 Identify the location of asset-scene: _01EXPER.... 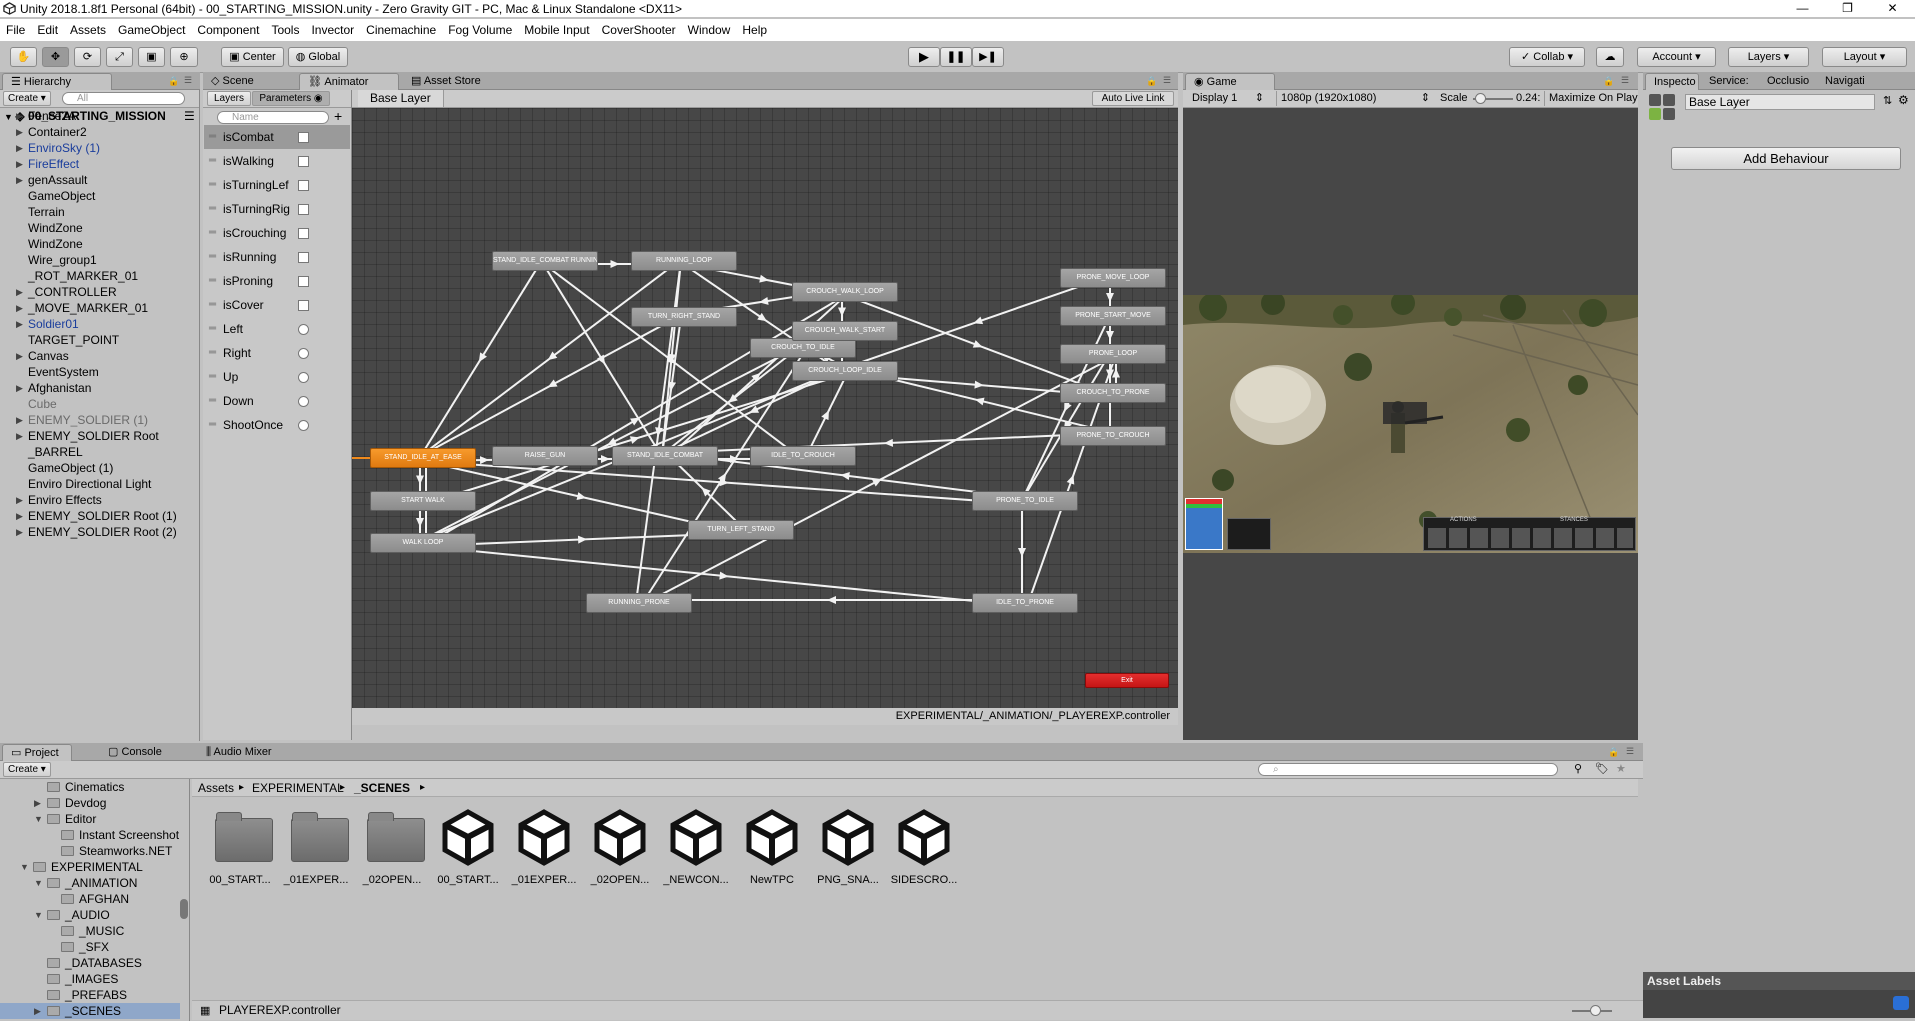
(544, 848).